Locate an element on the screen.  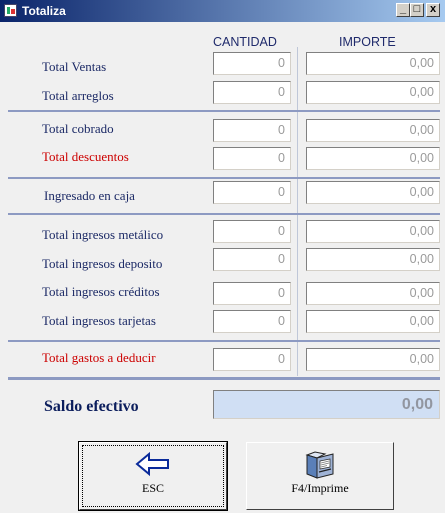
amount-ingresado-en-caja: 0,00 is located at coordinates (373, 192).